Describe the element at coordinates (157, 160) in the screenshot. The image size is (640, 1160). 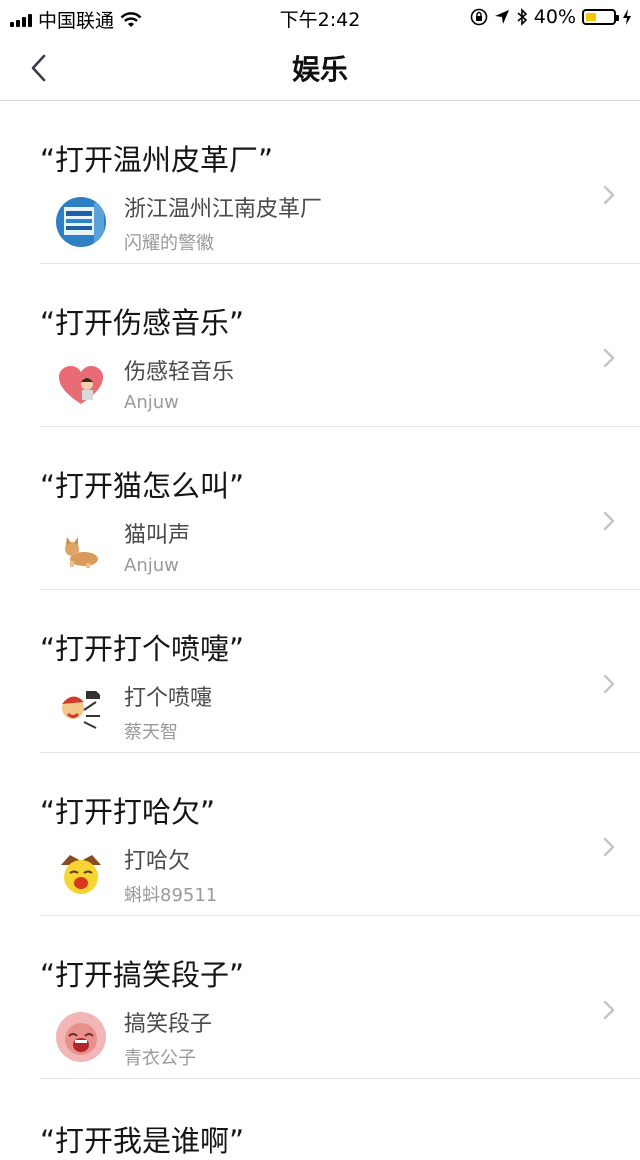
I see `voice-command: “打开温州皮革厂”` at that location.